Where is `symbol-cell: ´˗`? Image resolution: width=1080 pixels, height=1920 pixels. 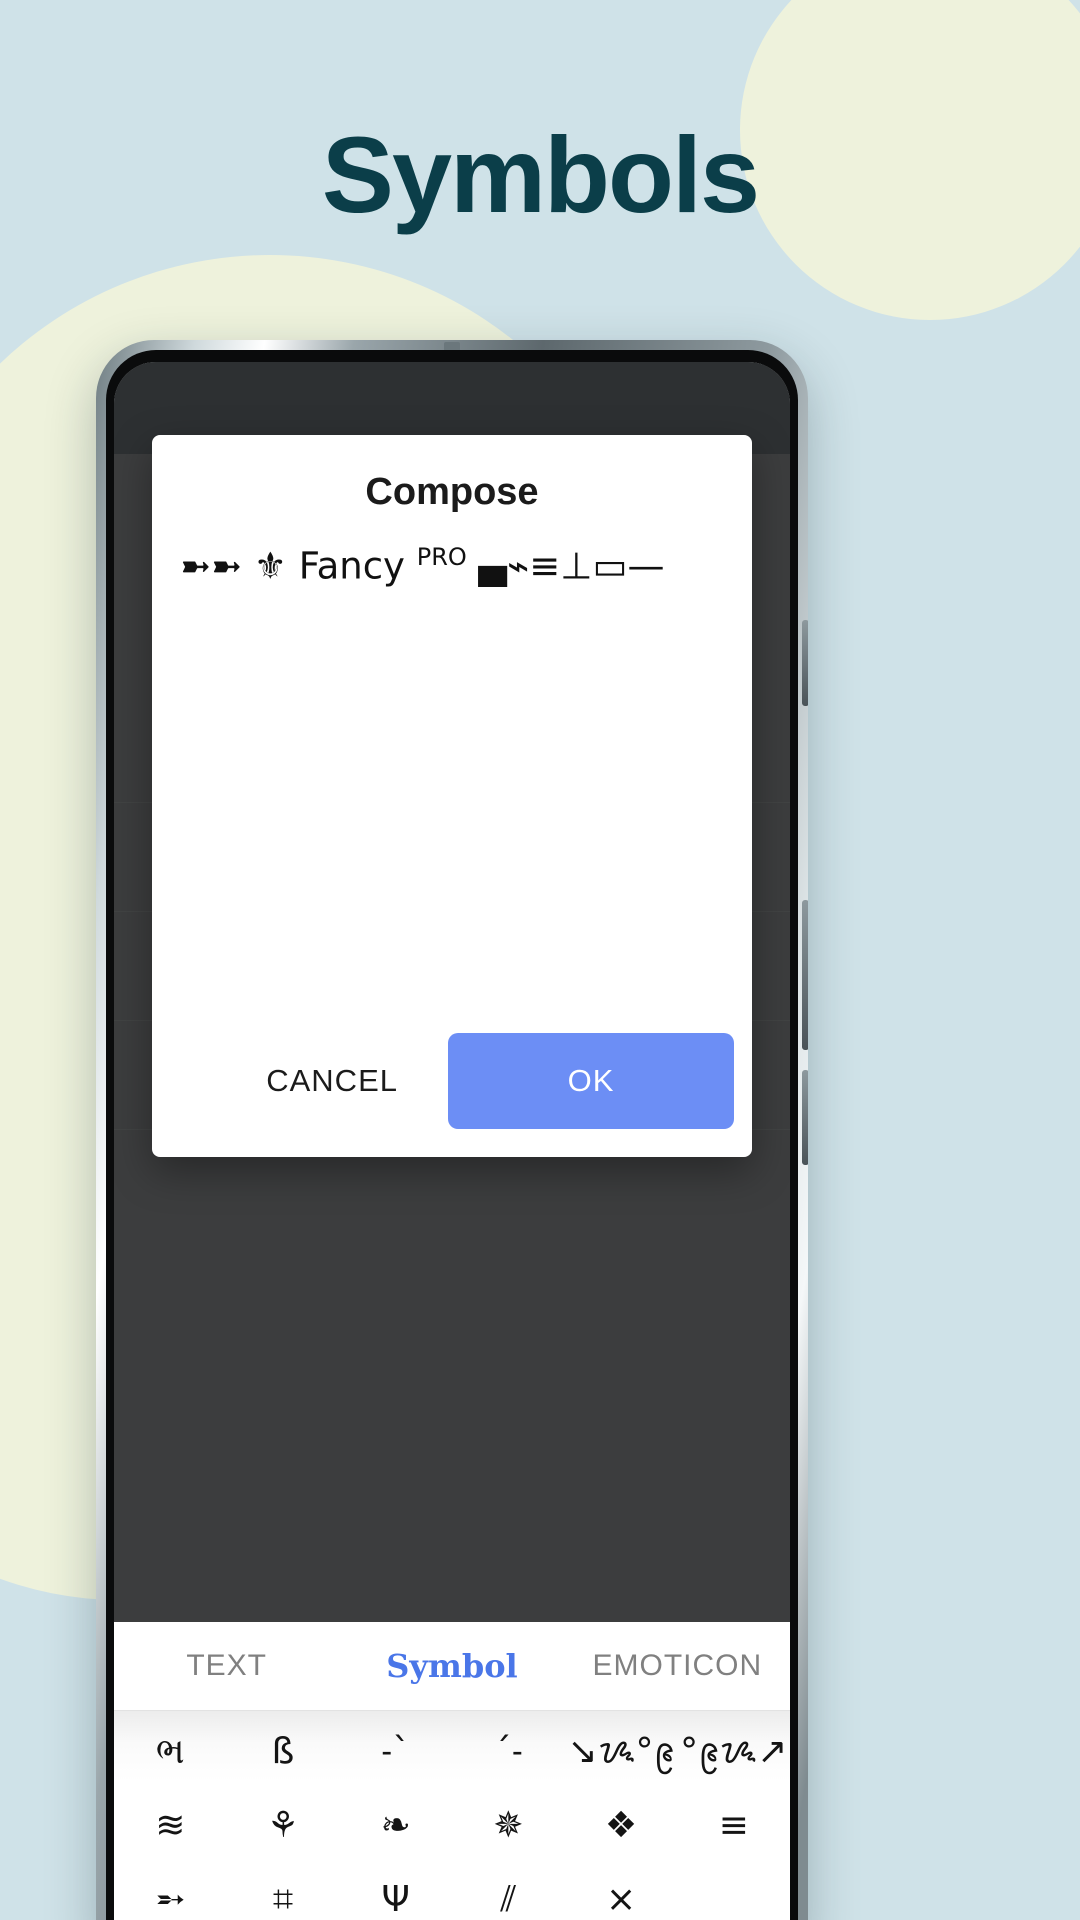 symbol-cell: ´˗ is located at coordinates (508, 1752).